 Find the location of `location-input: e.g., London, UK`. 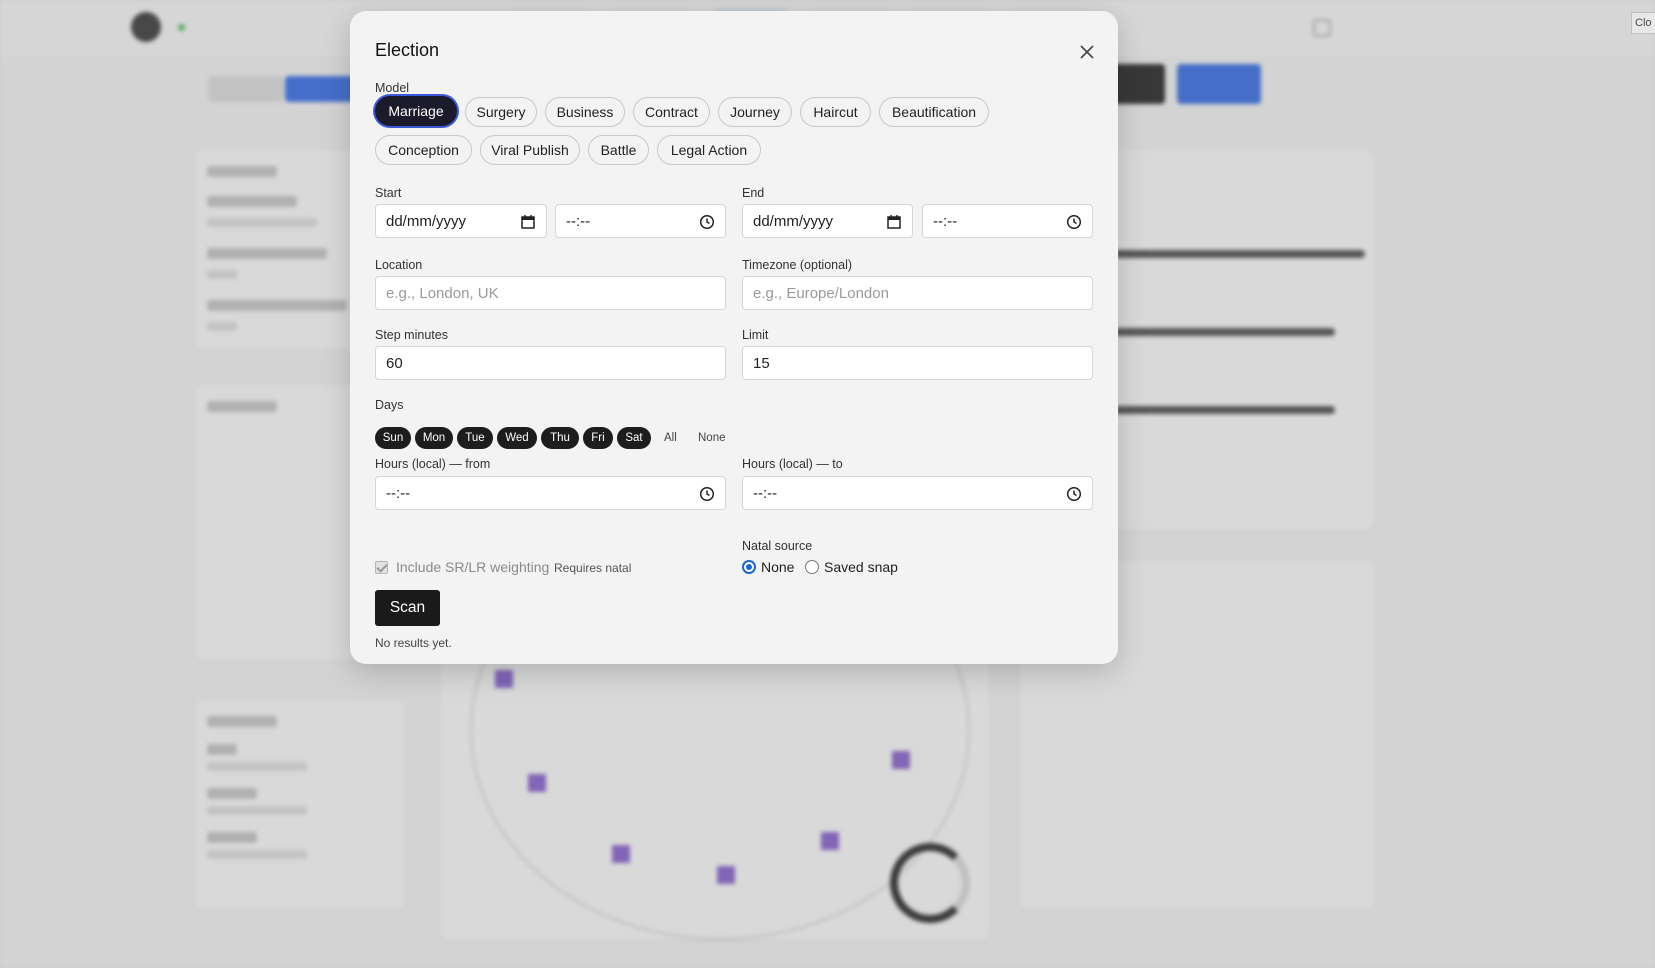

location-input: e.g., London, UK is located at coordinates (550, 293).